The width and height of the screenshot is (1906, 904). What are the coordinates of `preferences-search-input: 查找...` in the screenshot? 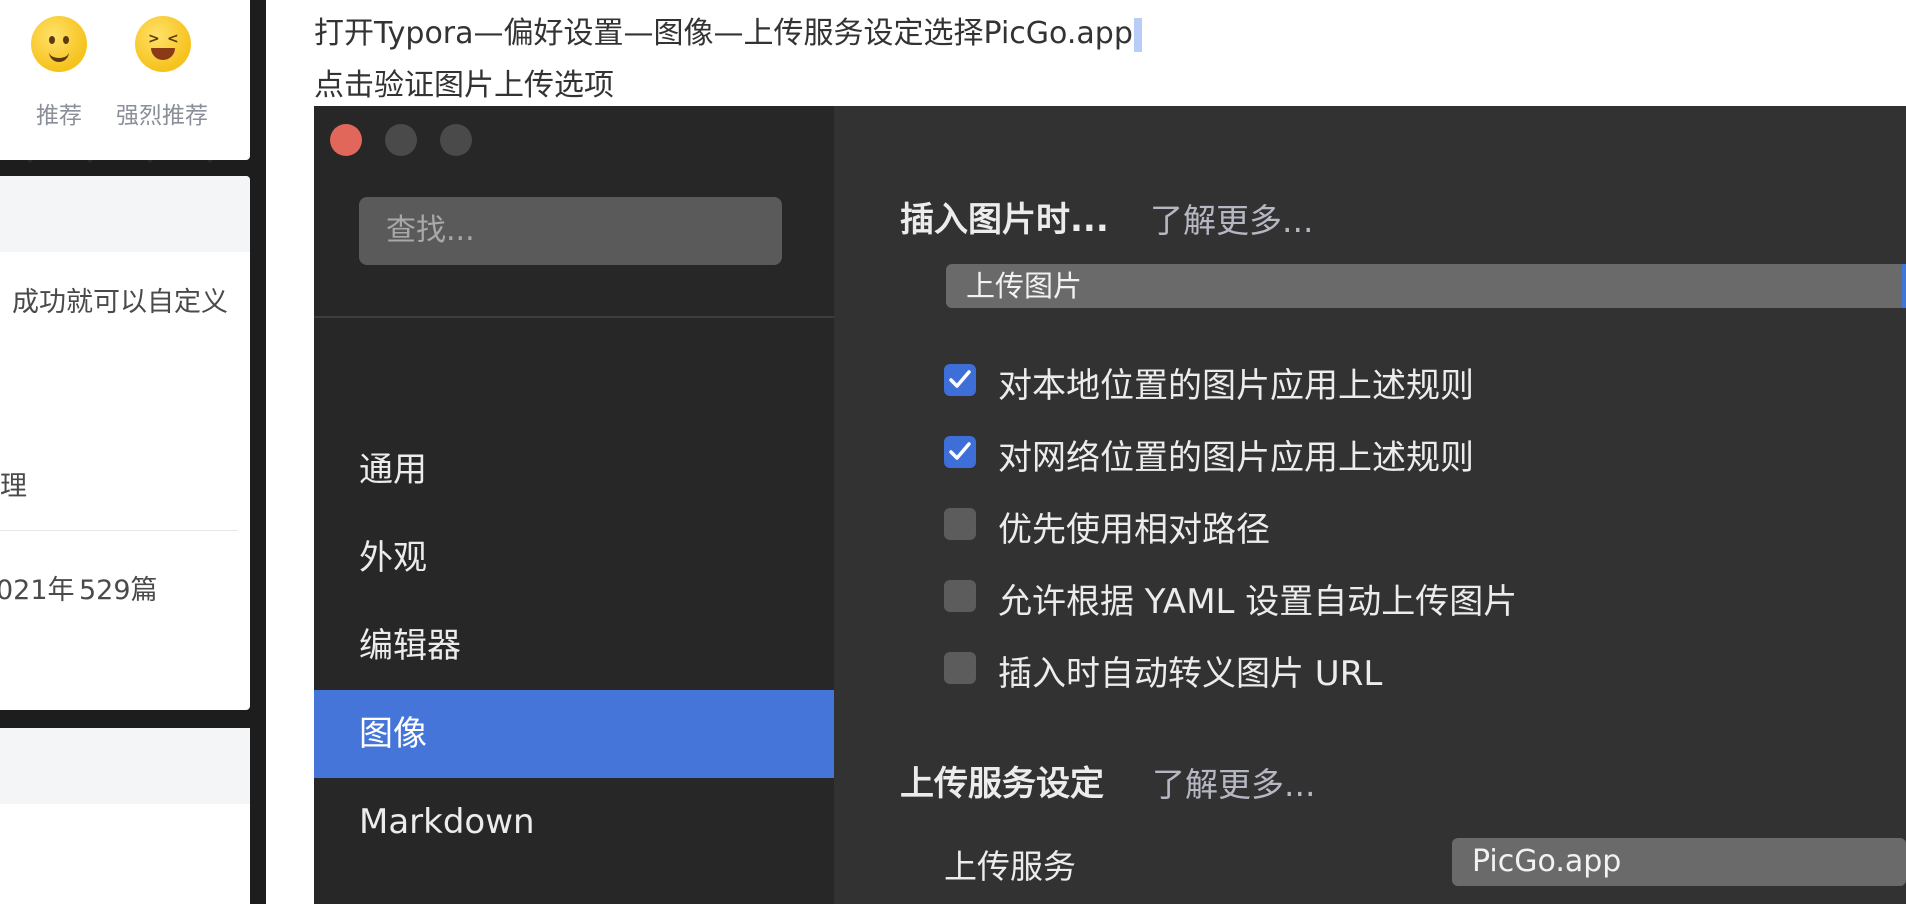 It's located at (570, 231).